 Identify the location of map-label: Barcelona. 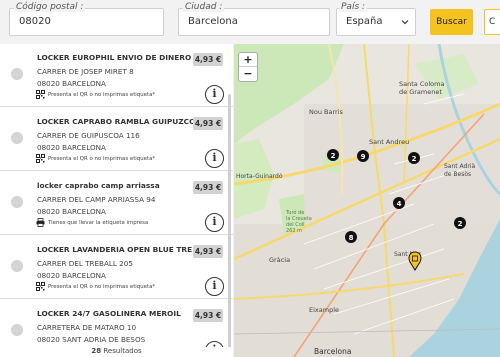
(332, 351).